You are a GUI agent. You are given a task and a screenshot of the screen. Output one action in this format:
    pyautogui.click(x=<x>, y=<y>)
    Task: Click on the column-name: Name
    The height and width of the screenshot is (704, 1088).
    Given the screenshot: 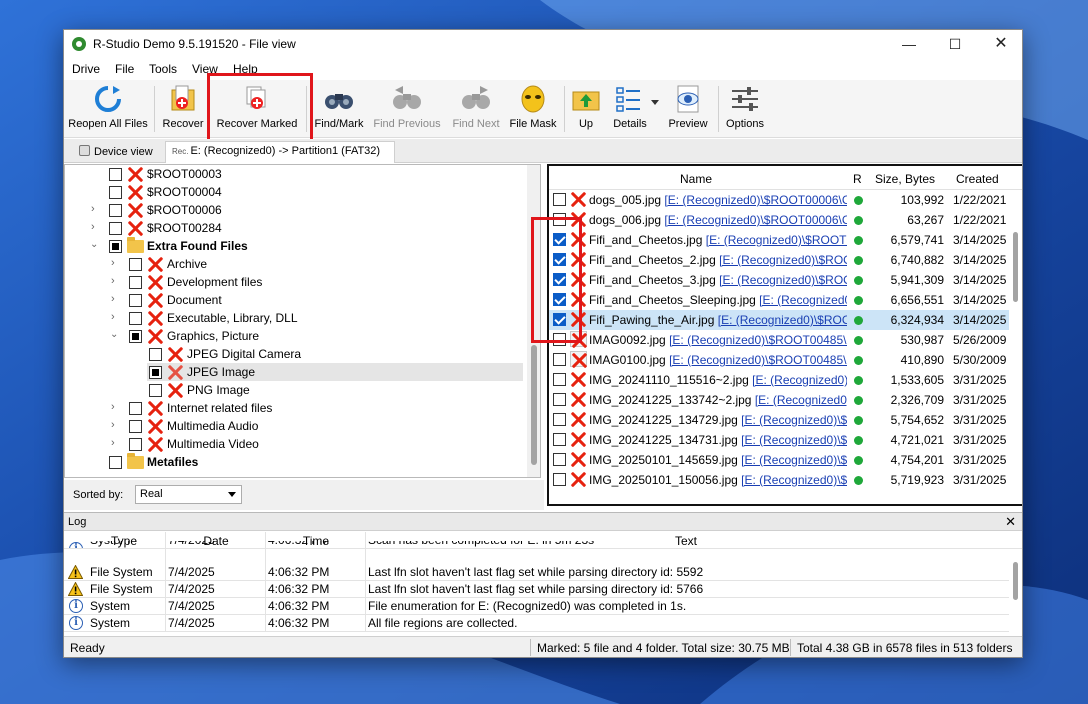 What is the action you would take?
    pyautogui.click(x=696, y=179)
    